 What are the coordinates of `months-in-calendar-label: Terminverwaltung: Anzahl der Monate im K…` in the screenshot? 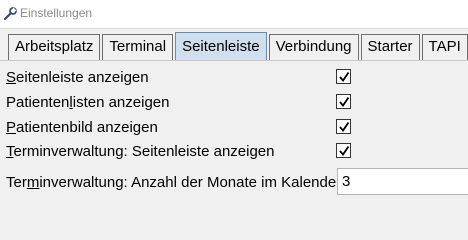 It's located at (174, 182).